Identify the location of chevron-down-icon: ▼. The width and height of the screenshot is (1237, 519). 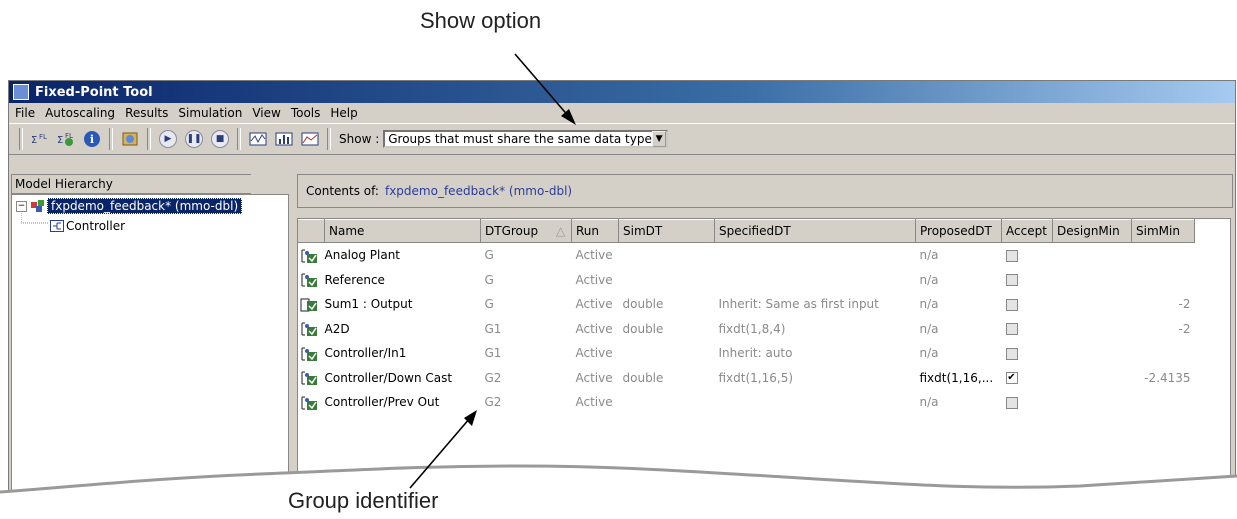
(659, 139).